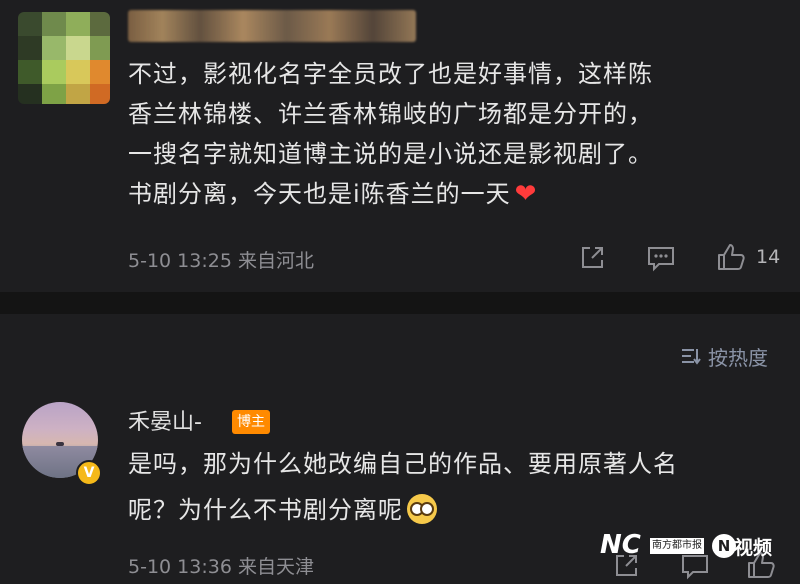 The image size is (800, 584). What do you see at coordinates (400, 303) in the screenshot?
I see `divider` at bounding box center [400, 303].